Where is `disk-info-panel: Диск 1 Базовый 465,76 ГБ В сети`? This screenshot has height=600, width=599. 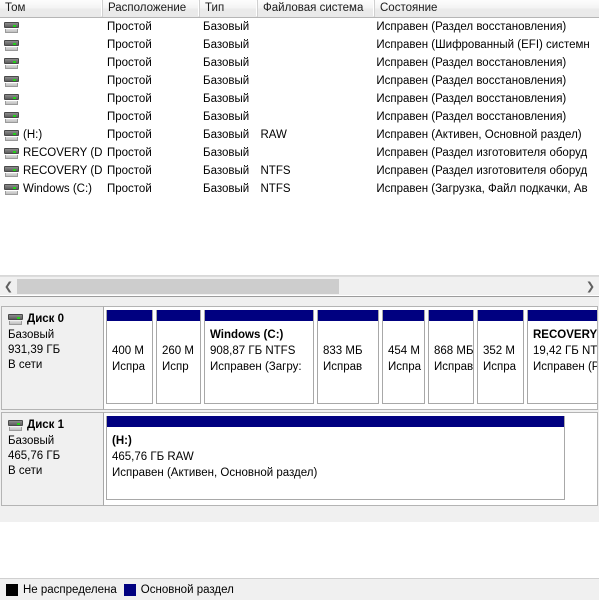
disk-info-panel: Диск 1 Базовый 465,76 ГБ В сети is located at coordinates (52, 459).